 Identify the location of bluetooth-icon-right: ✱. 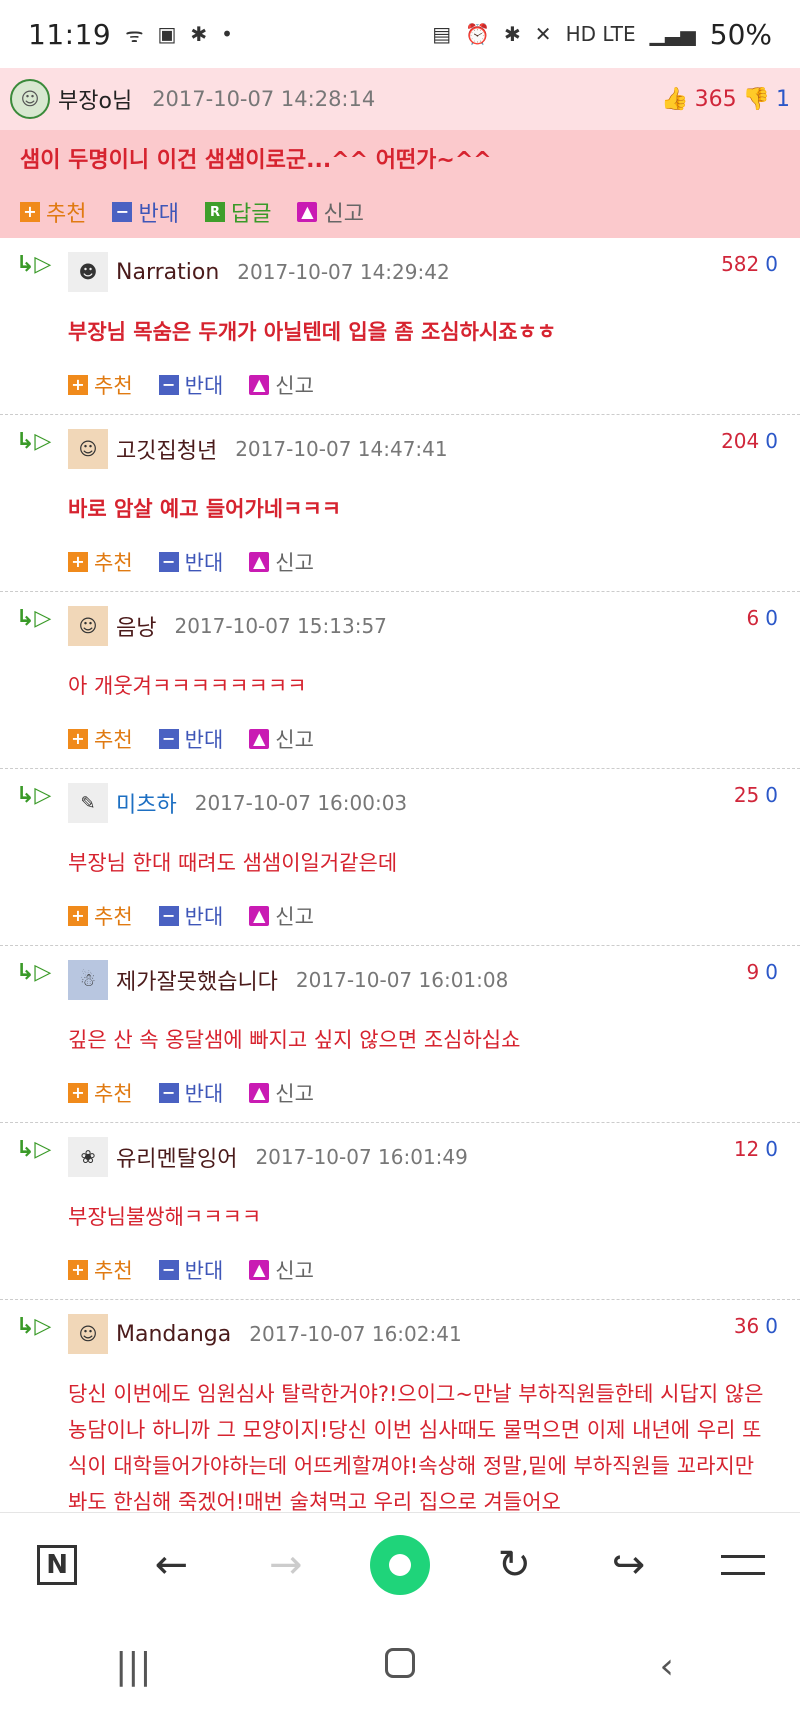
(512, 34).